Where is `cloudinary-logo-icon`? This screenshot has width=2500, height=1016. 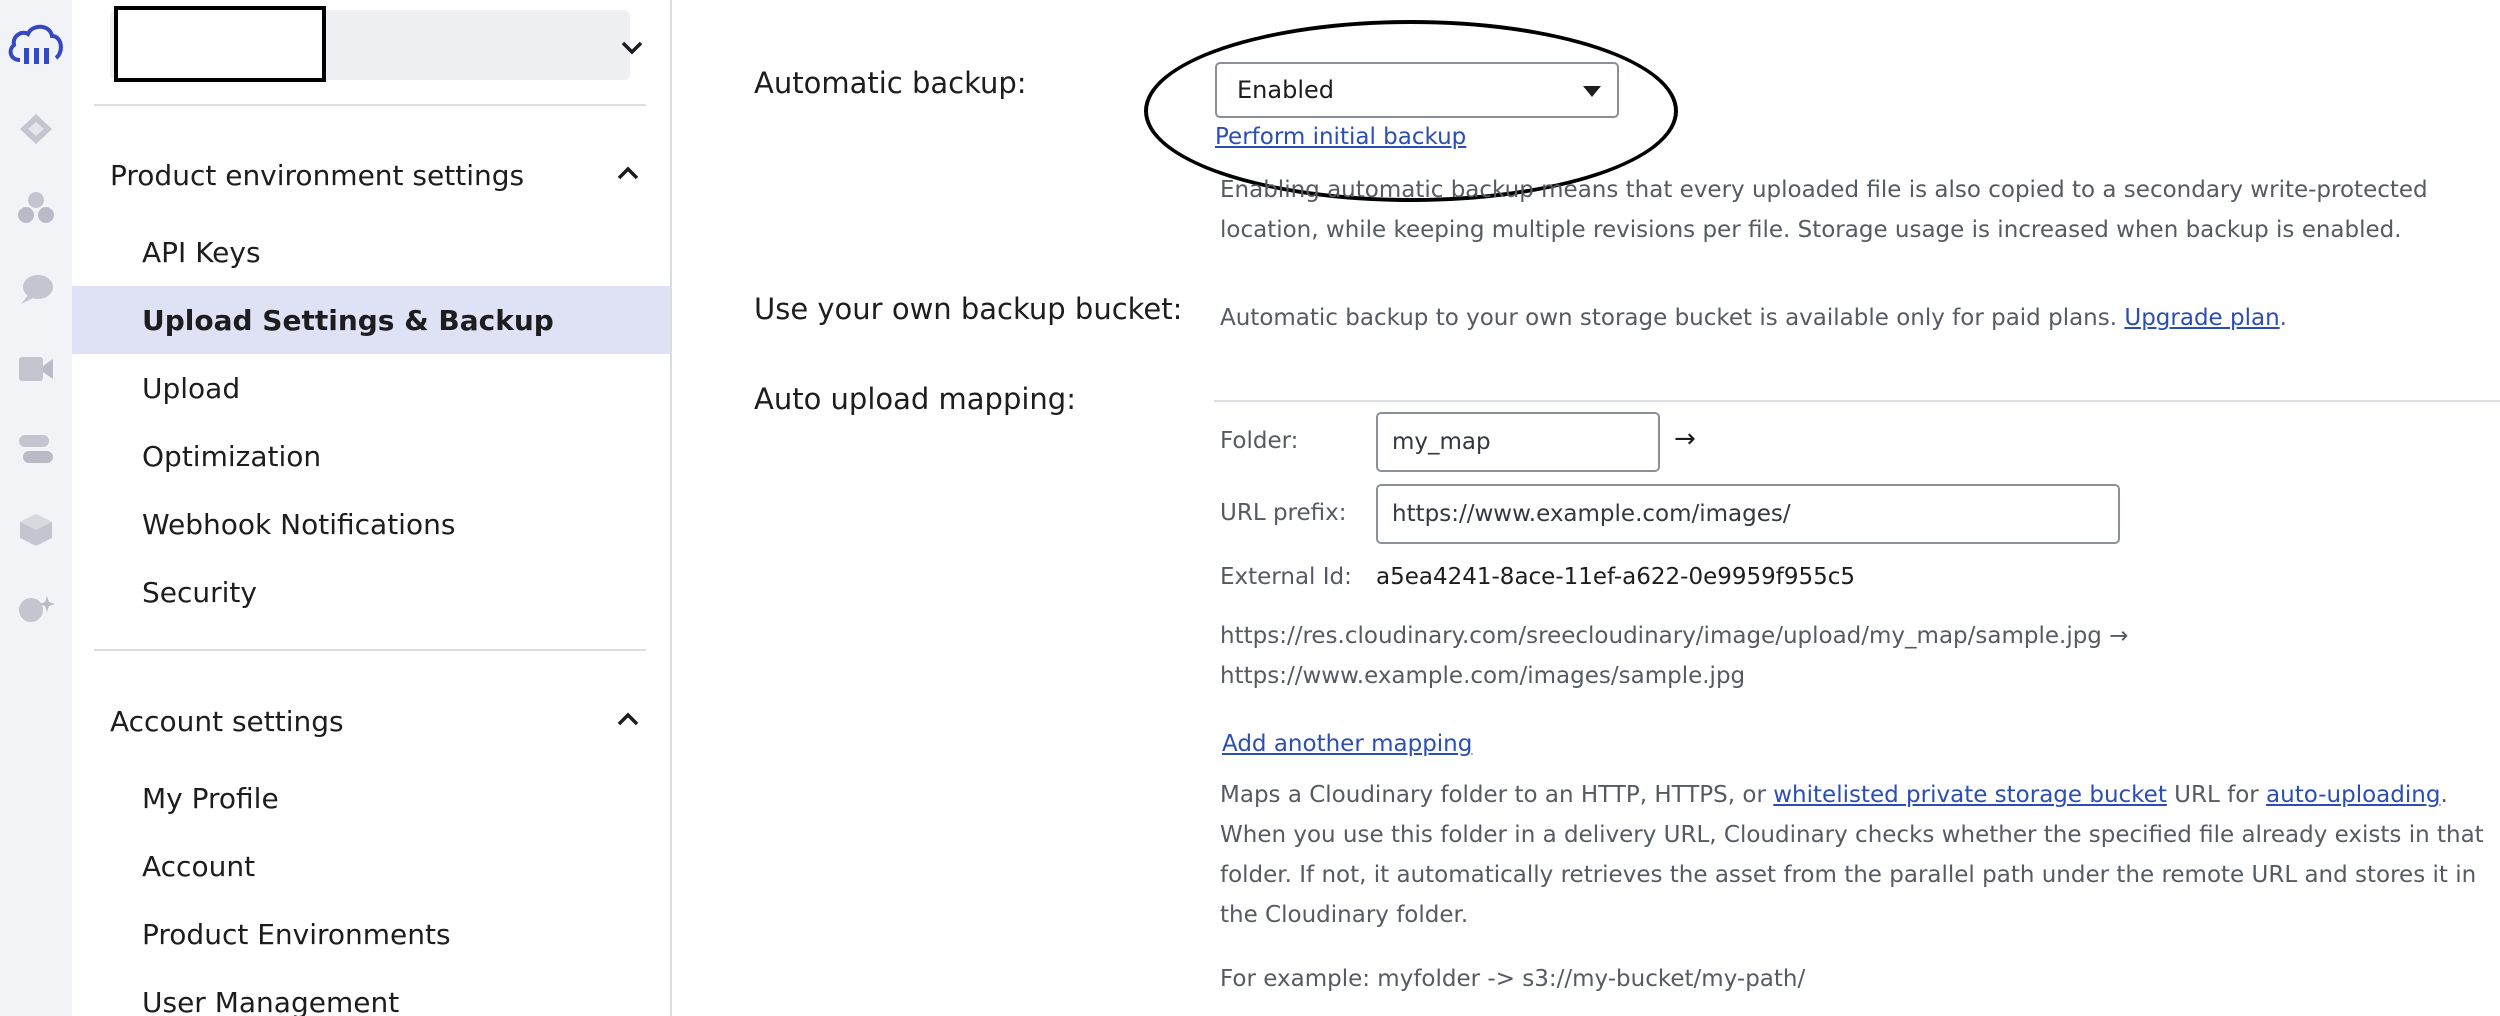 cloudinary-logo-icon is located at coordinates (36, 45).